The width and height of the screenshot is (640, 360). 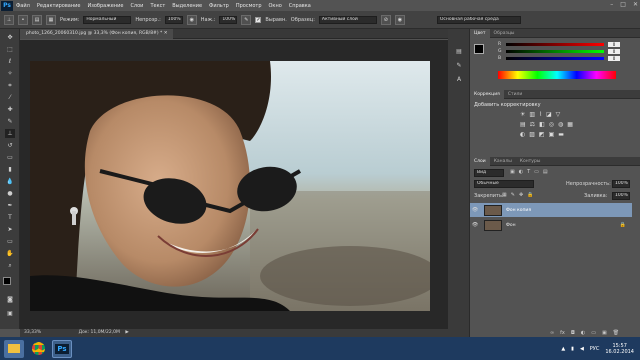 What do you see at coordinates (583, 333) in the screenshot?
I see `new-adjustment-icon: ◐` at bounding box center [583, 333].